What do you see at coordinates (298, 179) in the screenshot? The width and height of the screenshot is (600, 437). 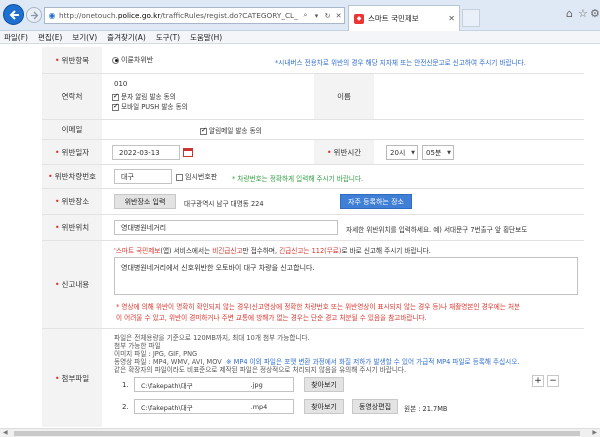 I see `vehicle-number-notice: * 차량번호는 정확하게 입력해 주시기 바랍니다.` at bounding box center [298, 179].